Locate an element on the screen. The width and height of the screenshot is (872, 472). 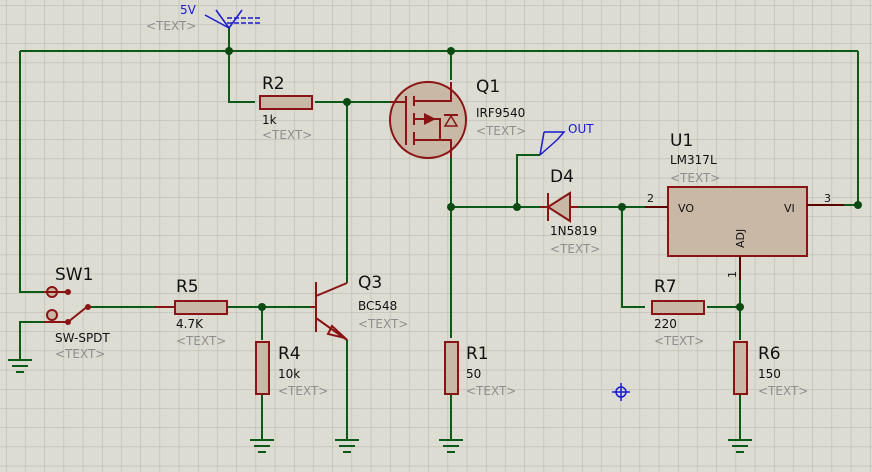
r6-text: <TEXT> is located at coordinates (783, 391).